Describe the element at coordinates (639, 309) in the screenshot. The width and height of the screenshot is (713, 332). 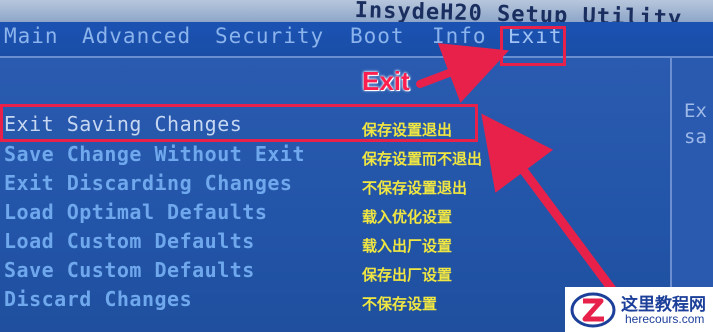
I see `watermark-logo: 这里教程网 herecours.com` at that location.